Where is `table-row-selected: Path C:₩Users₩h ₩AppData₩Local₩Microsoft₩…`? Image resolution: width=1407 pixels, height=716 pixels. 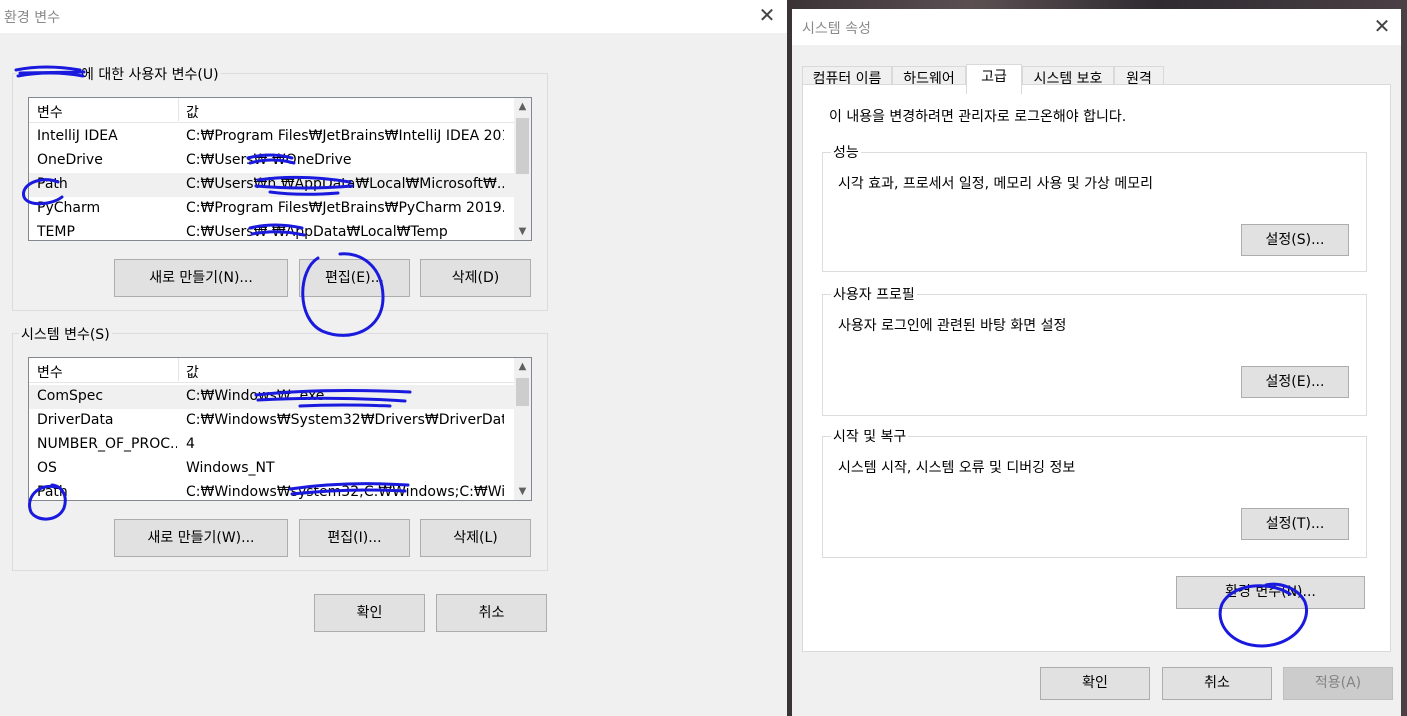 table-row-selected: Path C:₩Users₩h ₩AppData₩Local₩Microsoft₩… is located at coordinates (271, 185).